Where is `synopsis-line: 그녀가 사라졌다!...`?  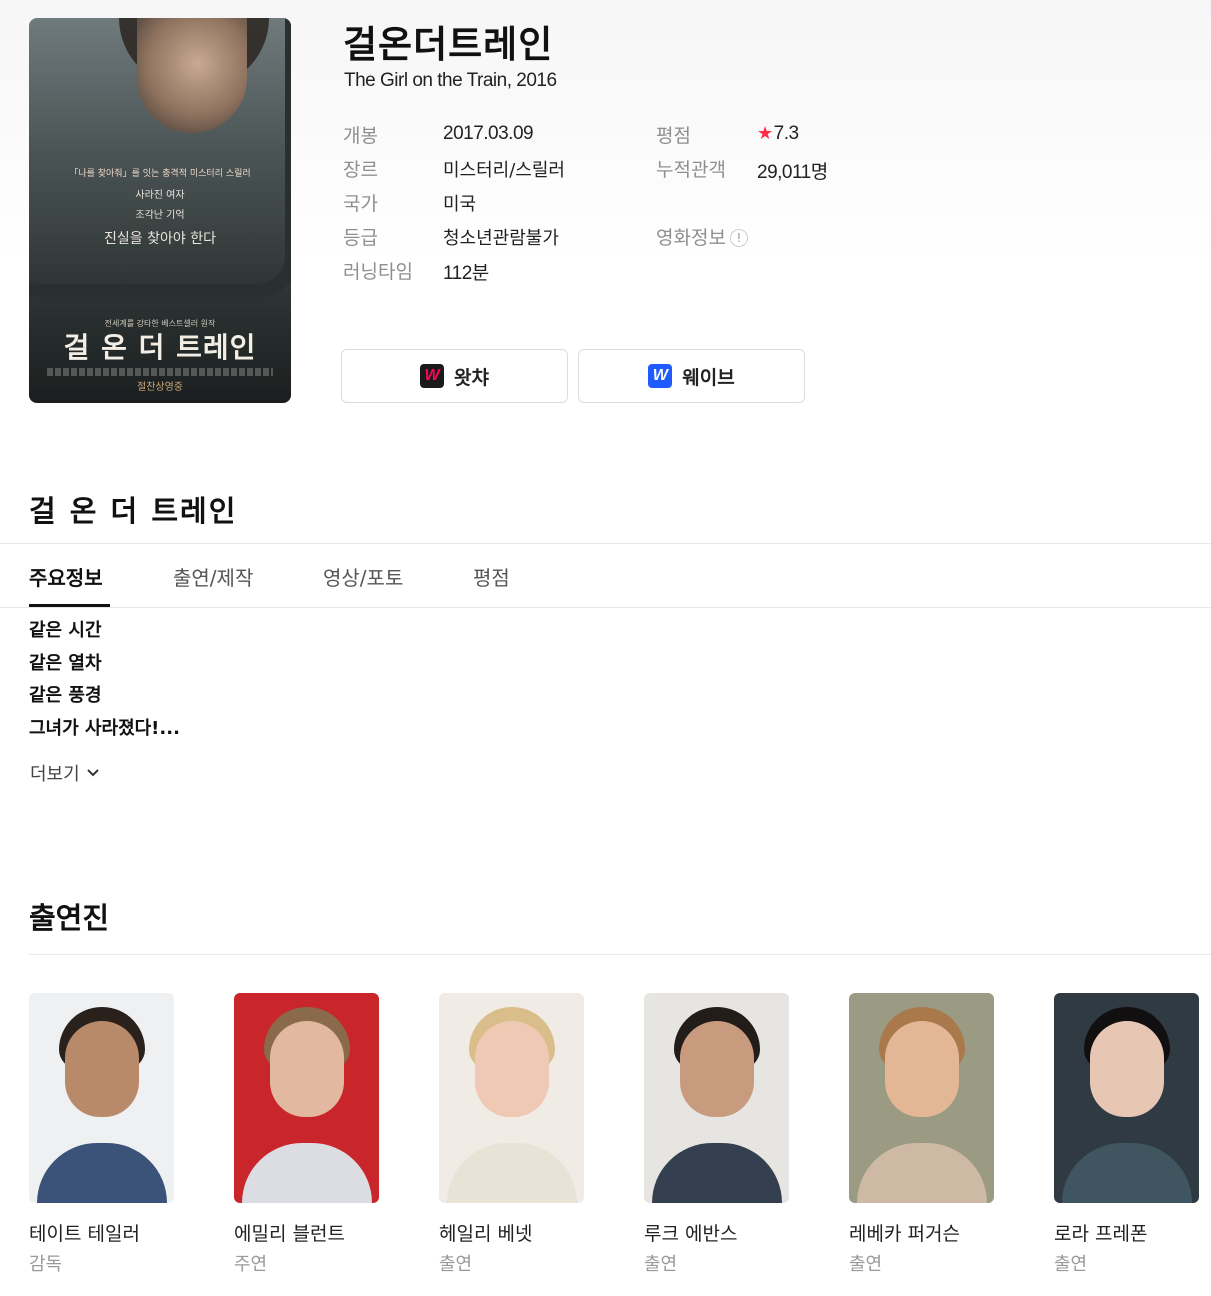 synopsis-line: 그녀가 사라졌다!... is located at coordinates (104, 728).